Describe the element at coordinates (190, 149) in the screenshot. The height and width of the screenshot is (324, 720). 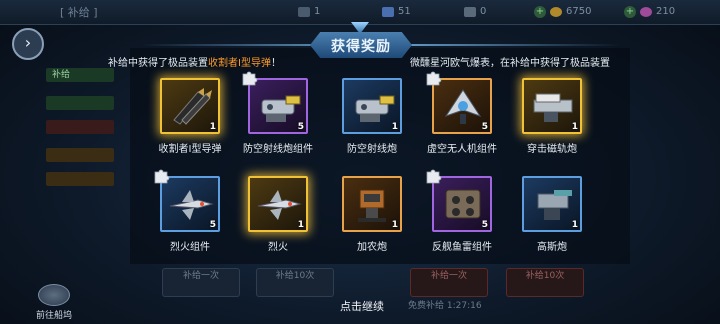
I see `item-name: 收割者I型导弹` at that location.